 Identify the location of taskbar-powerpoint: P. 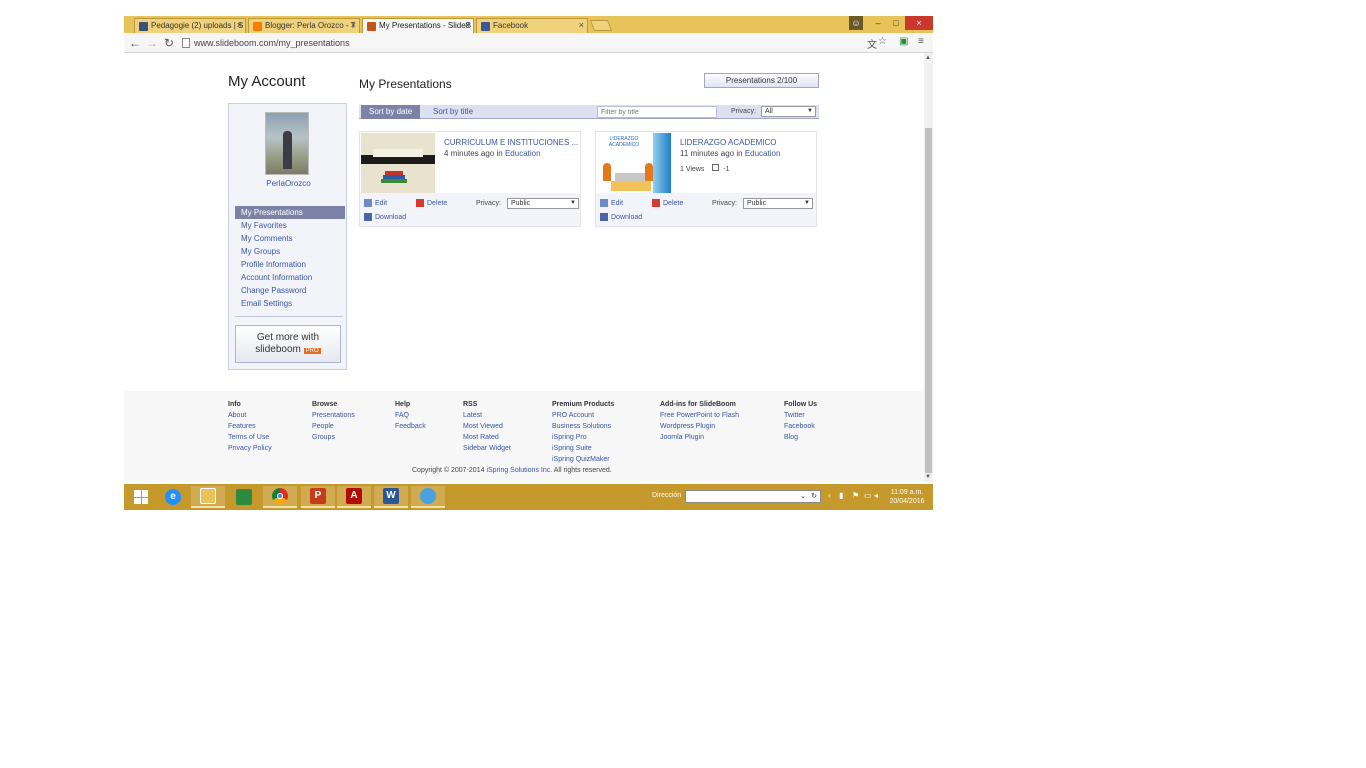
(318, 497).